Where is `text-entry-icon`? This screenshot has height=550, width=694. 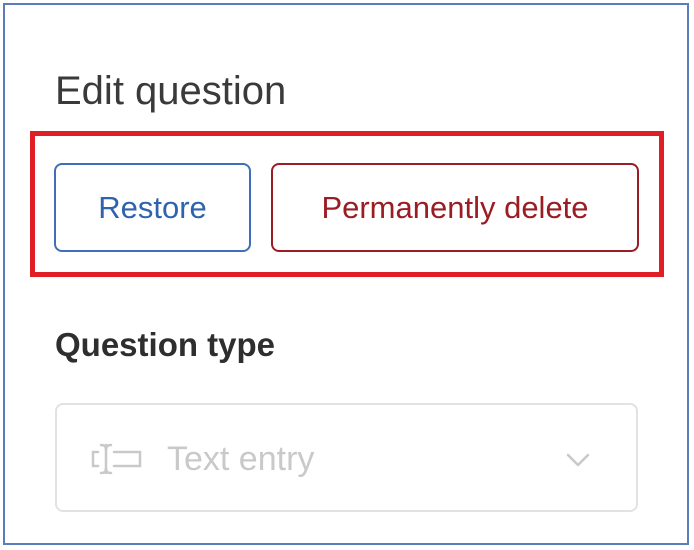
text-entry-icon is located at coordinates (116, 459).